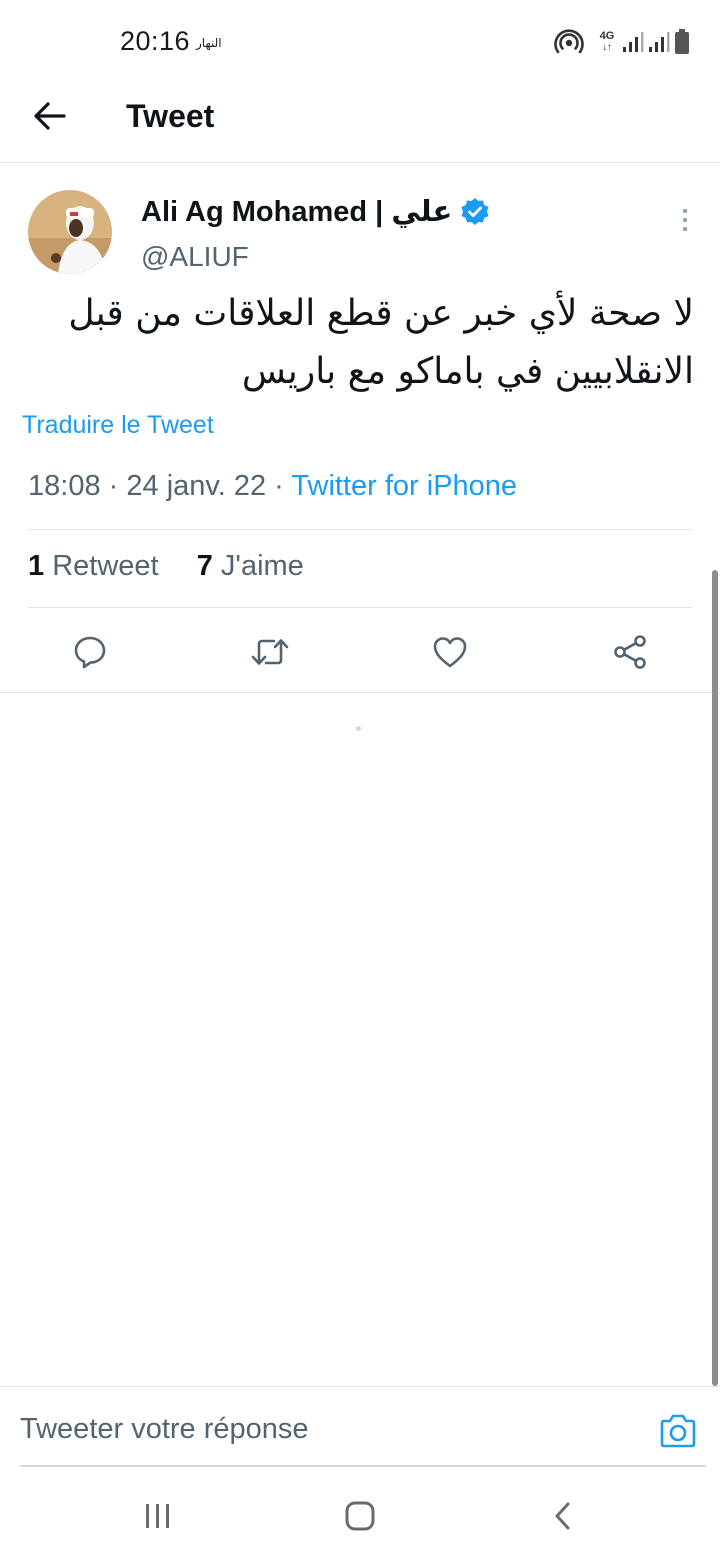  What do you see at coordinates (166, 566) in the screenshot?
I see `tweet-stats: 1 Retweet 7 J'aime` at bounding box center [166, 566].